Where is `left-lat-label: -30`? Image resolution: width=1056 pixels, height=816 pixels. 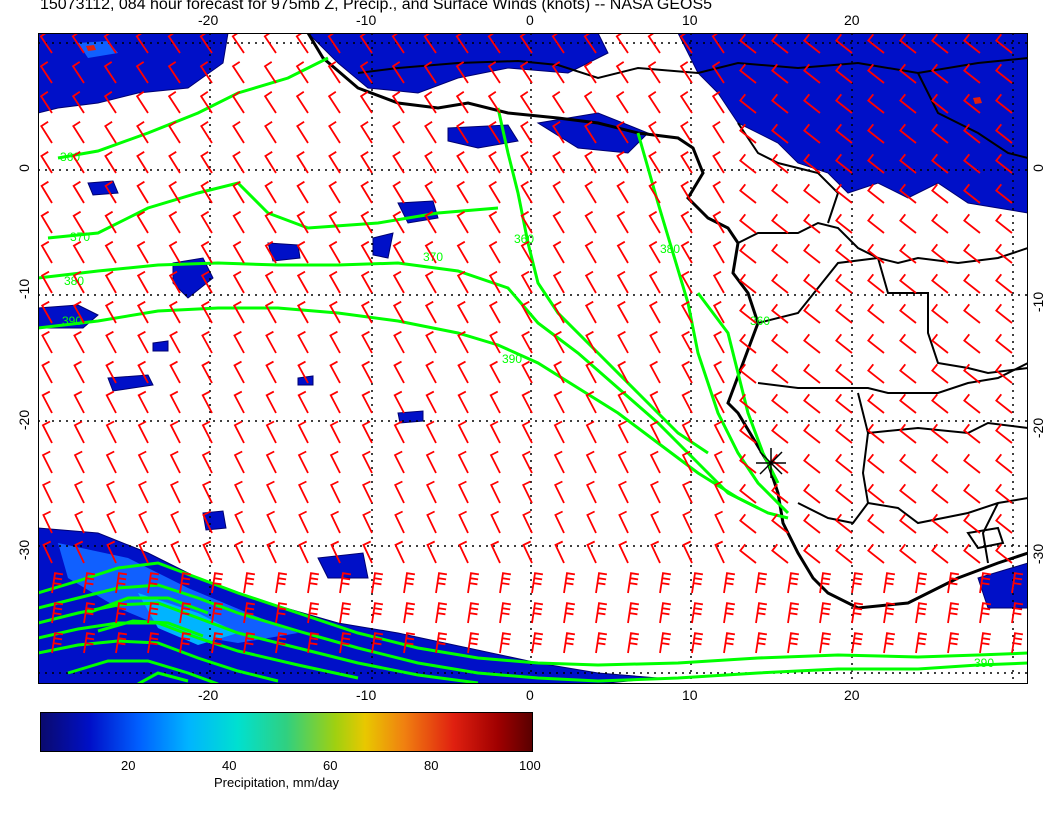
left-lat-label: -30 is located at coordinates (24, 550).